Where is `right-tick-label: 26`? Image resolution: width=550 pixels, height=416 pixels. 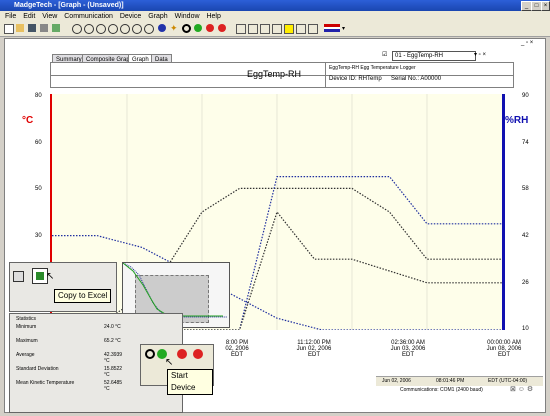
right-tick-label: 26 is located at coordinates (525, 283).